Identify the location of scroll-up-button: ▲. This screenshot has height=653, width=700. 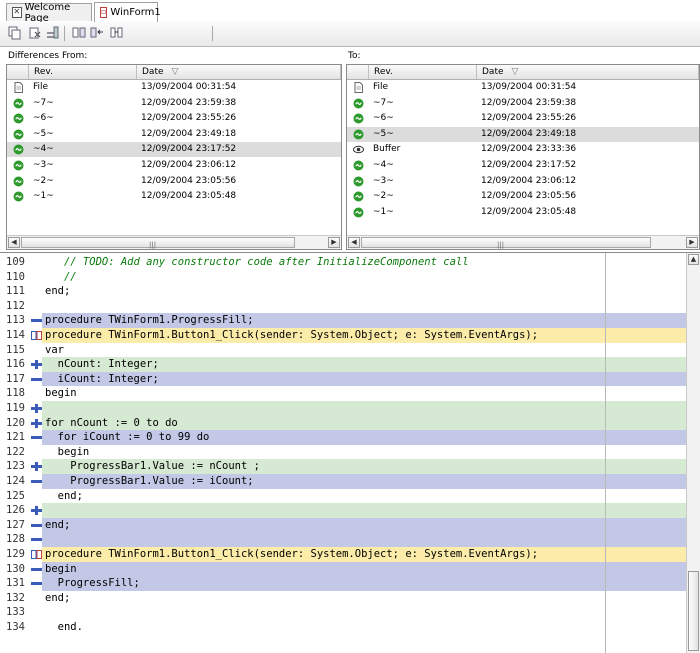
(693, 259).